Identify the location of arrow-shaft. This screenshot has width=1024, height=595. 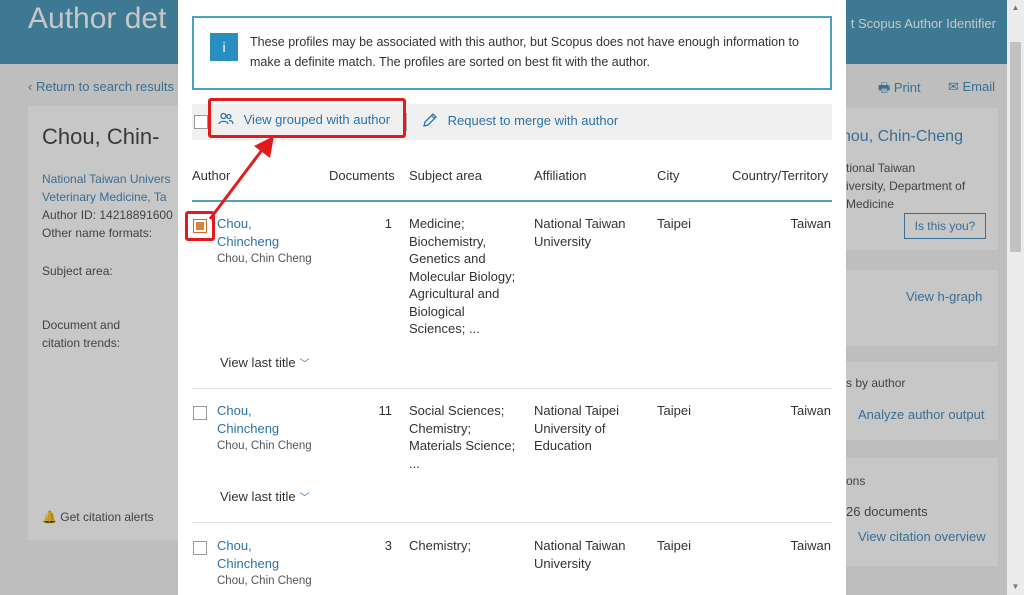
(236, 184).